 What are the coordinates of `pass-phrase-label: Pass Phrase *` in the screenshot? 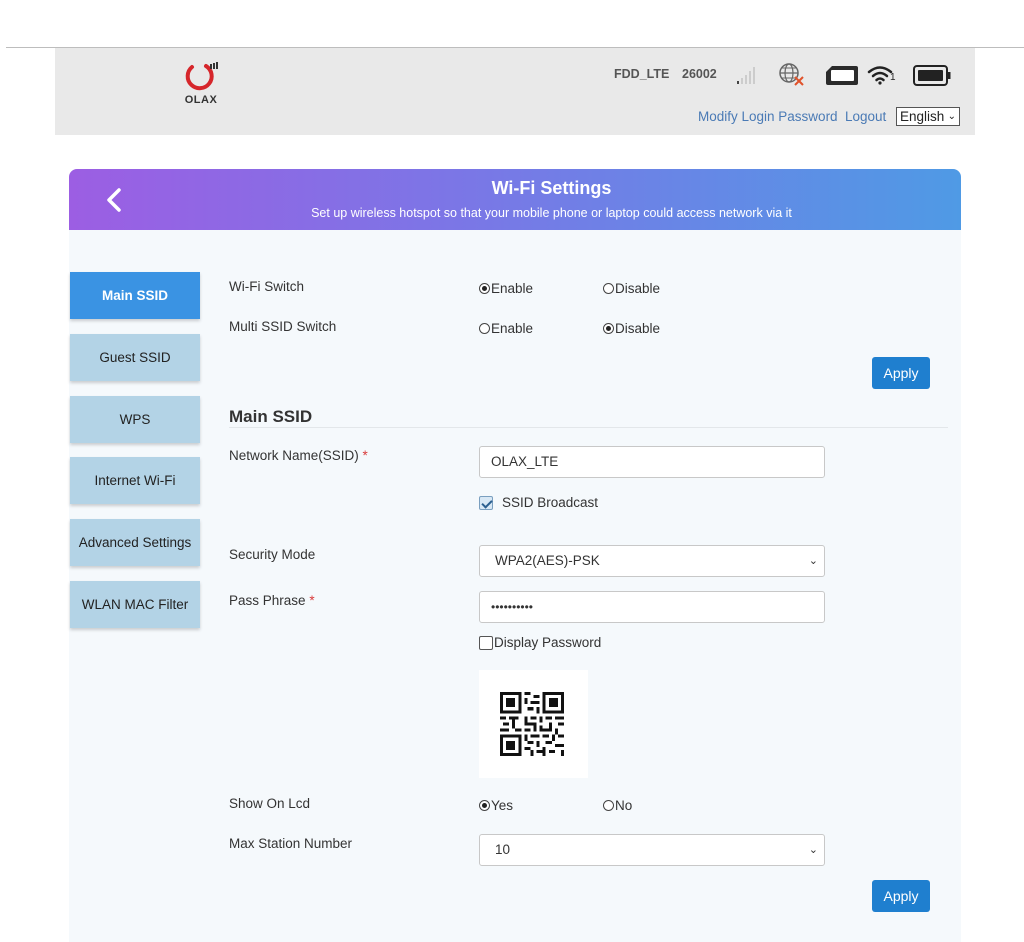 It's located at (272, 600).